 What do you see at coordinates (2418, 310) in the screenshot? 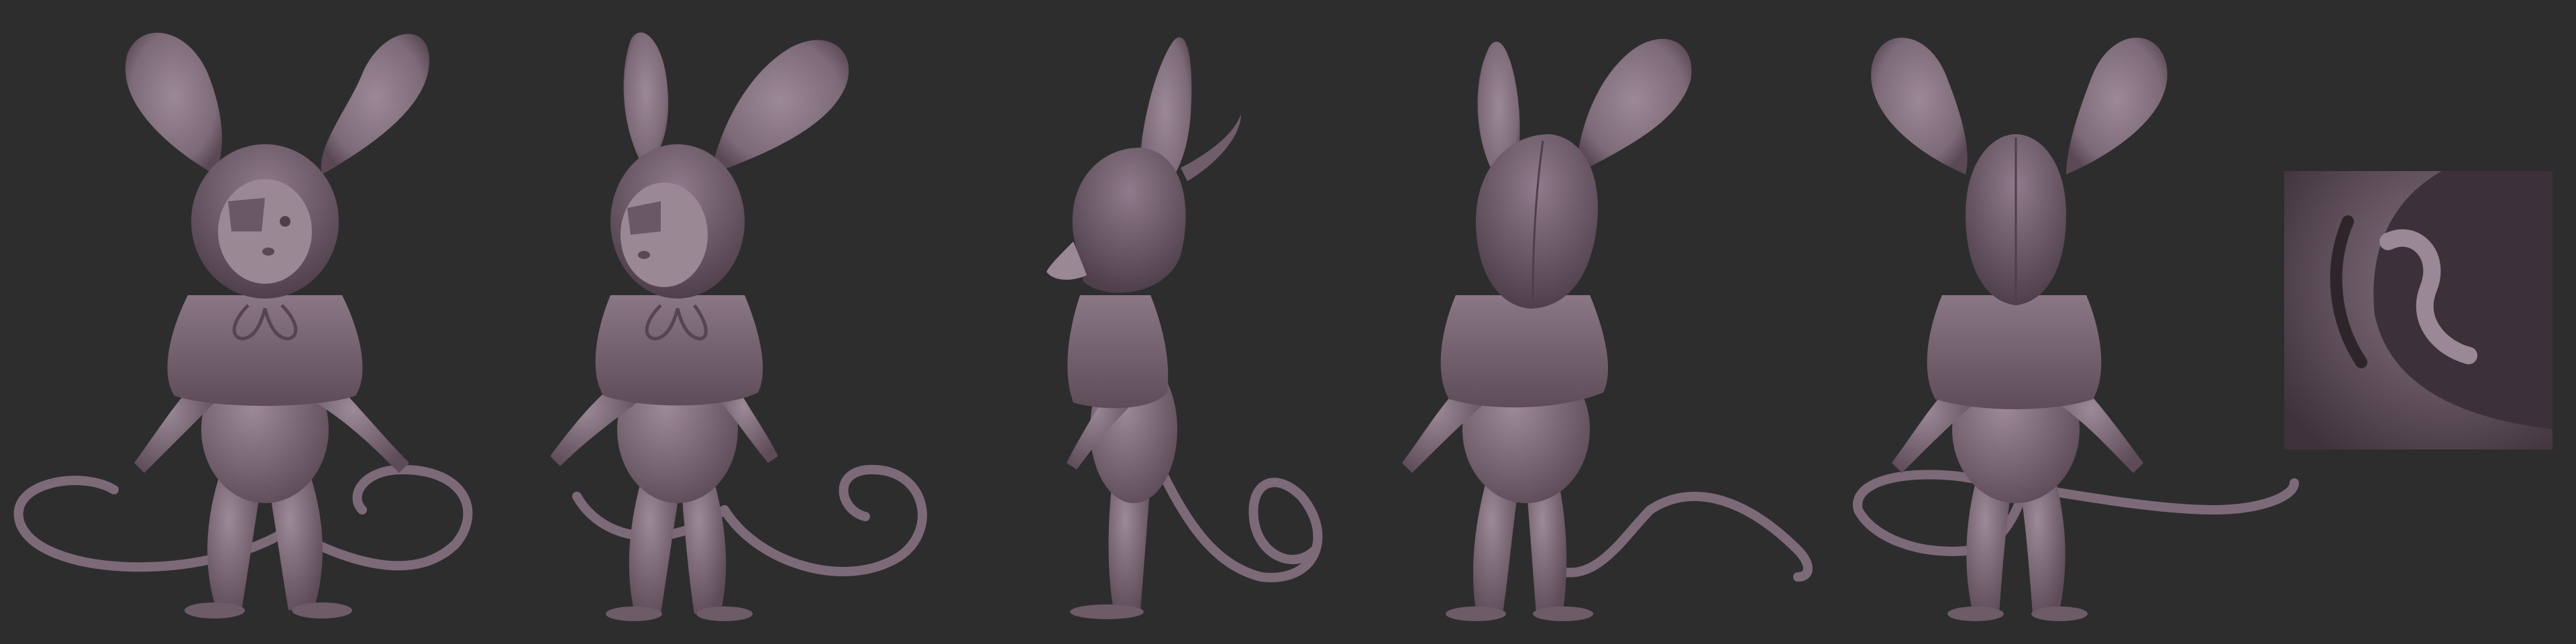
I see `detail-inset` at bounding box center [2418, 310].